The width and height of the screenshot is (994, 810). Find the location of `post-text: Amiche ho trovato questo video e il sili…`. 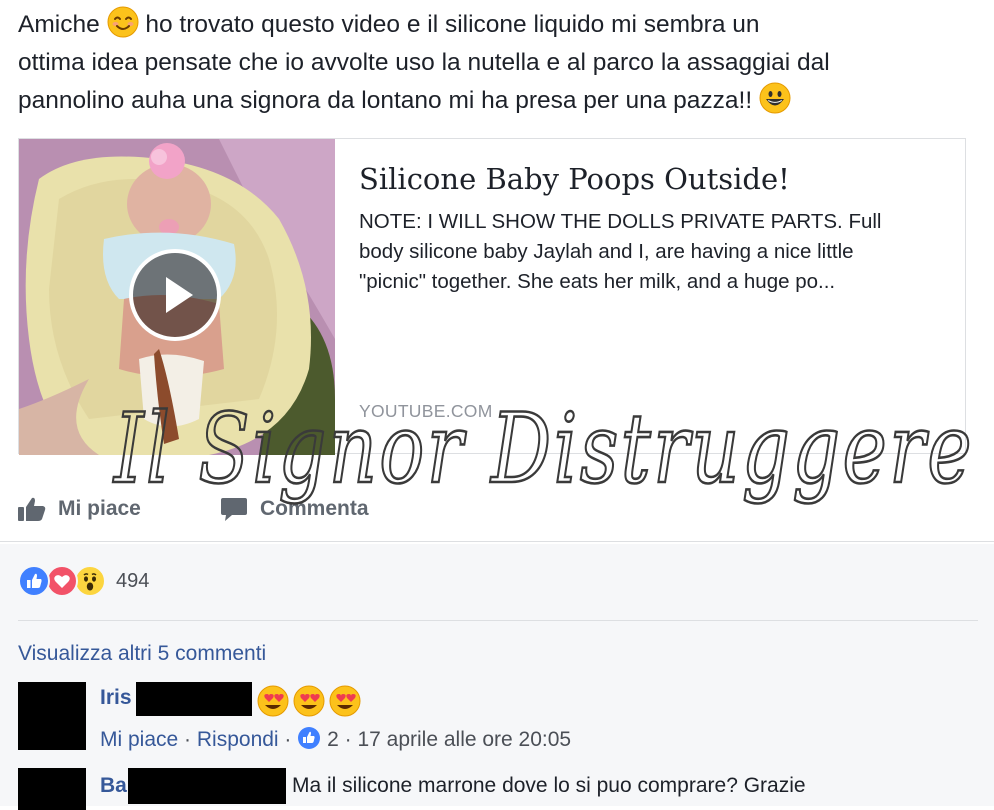

post-text: Amiche ho trovato questo video e il sili… is located at coordinates (498, 63).